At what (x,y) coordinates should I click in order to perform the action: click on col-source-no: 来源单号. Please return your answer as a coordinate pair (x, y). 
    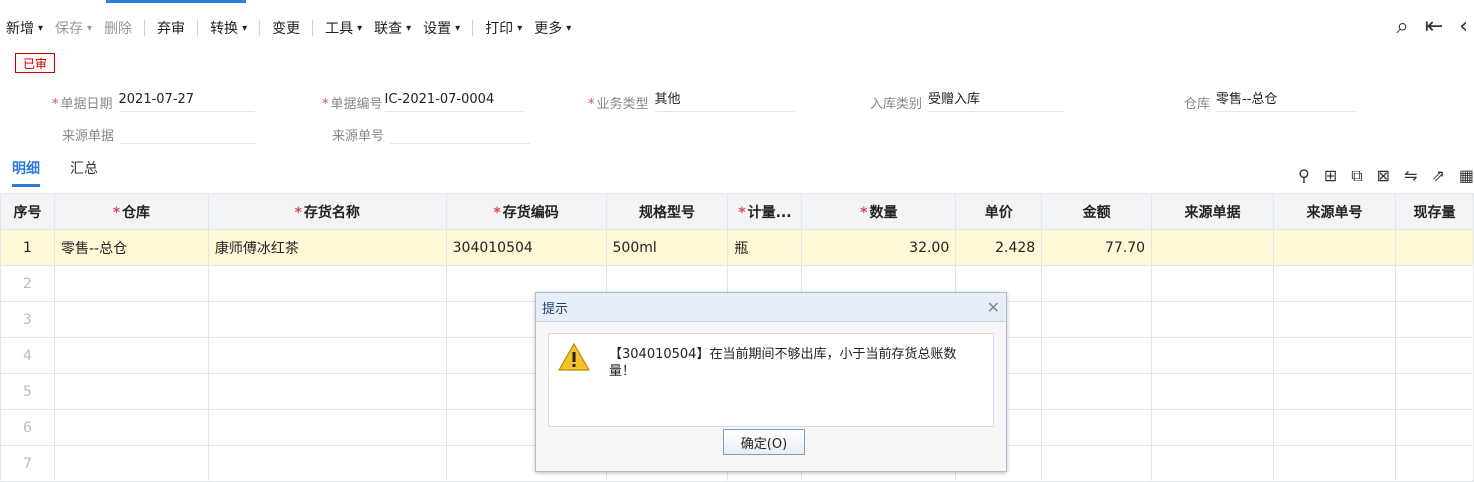
    Looking at the image, I should click on (1334, 211).